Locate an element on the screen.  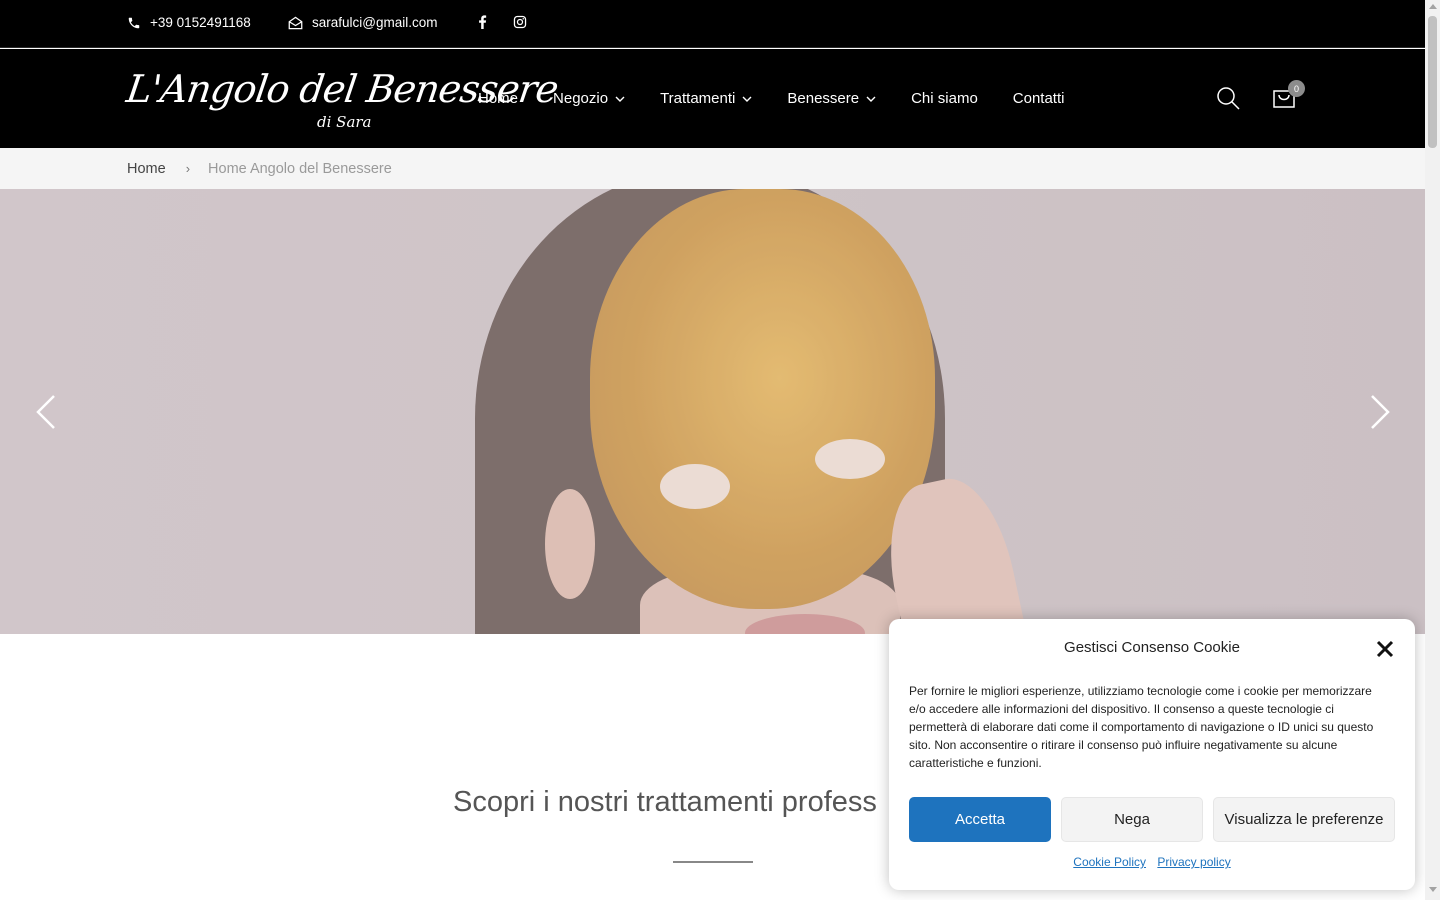
nav-benessere: Benessere is located at coordinates (831, 98).